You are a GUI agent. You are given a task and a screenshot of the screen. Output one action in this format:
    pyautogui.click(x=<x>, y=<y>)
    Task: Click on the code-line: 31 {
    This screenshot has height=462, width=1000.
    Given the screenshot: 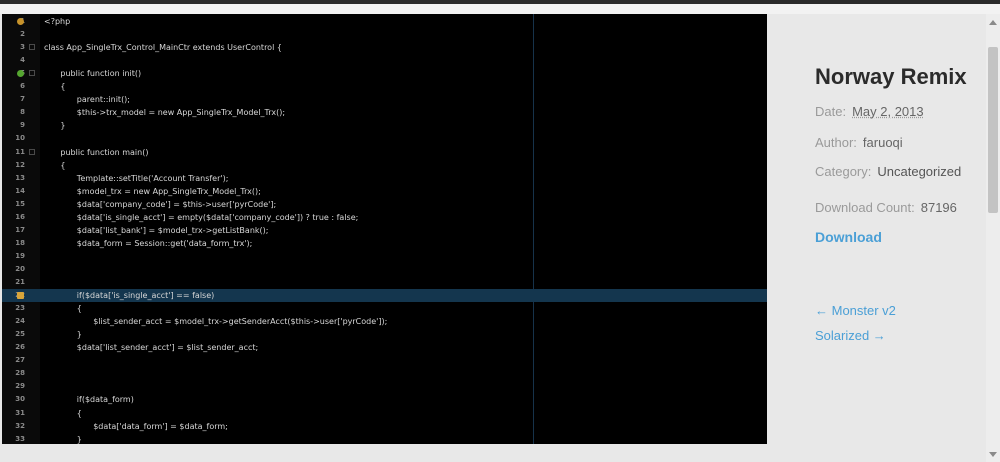 What is the action you would take?
    pyautogui.click(x=384, y=413)
    